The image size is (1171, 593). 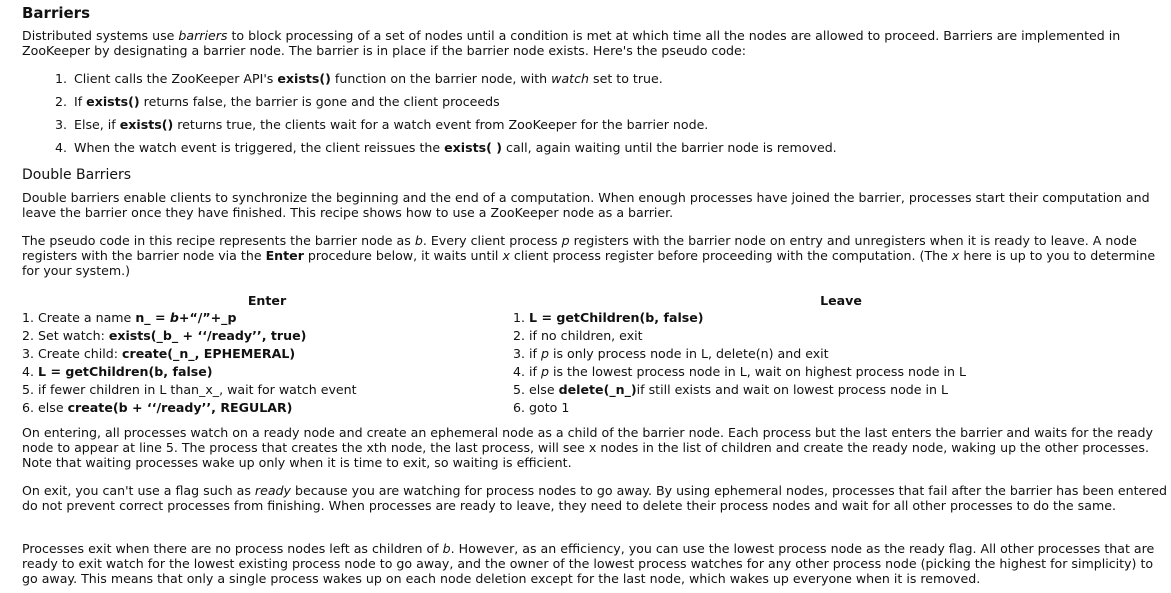 I want to click on enter-row: 3. Create child: create(_n_, EPHEMERAL), so click(x=267, y=355).